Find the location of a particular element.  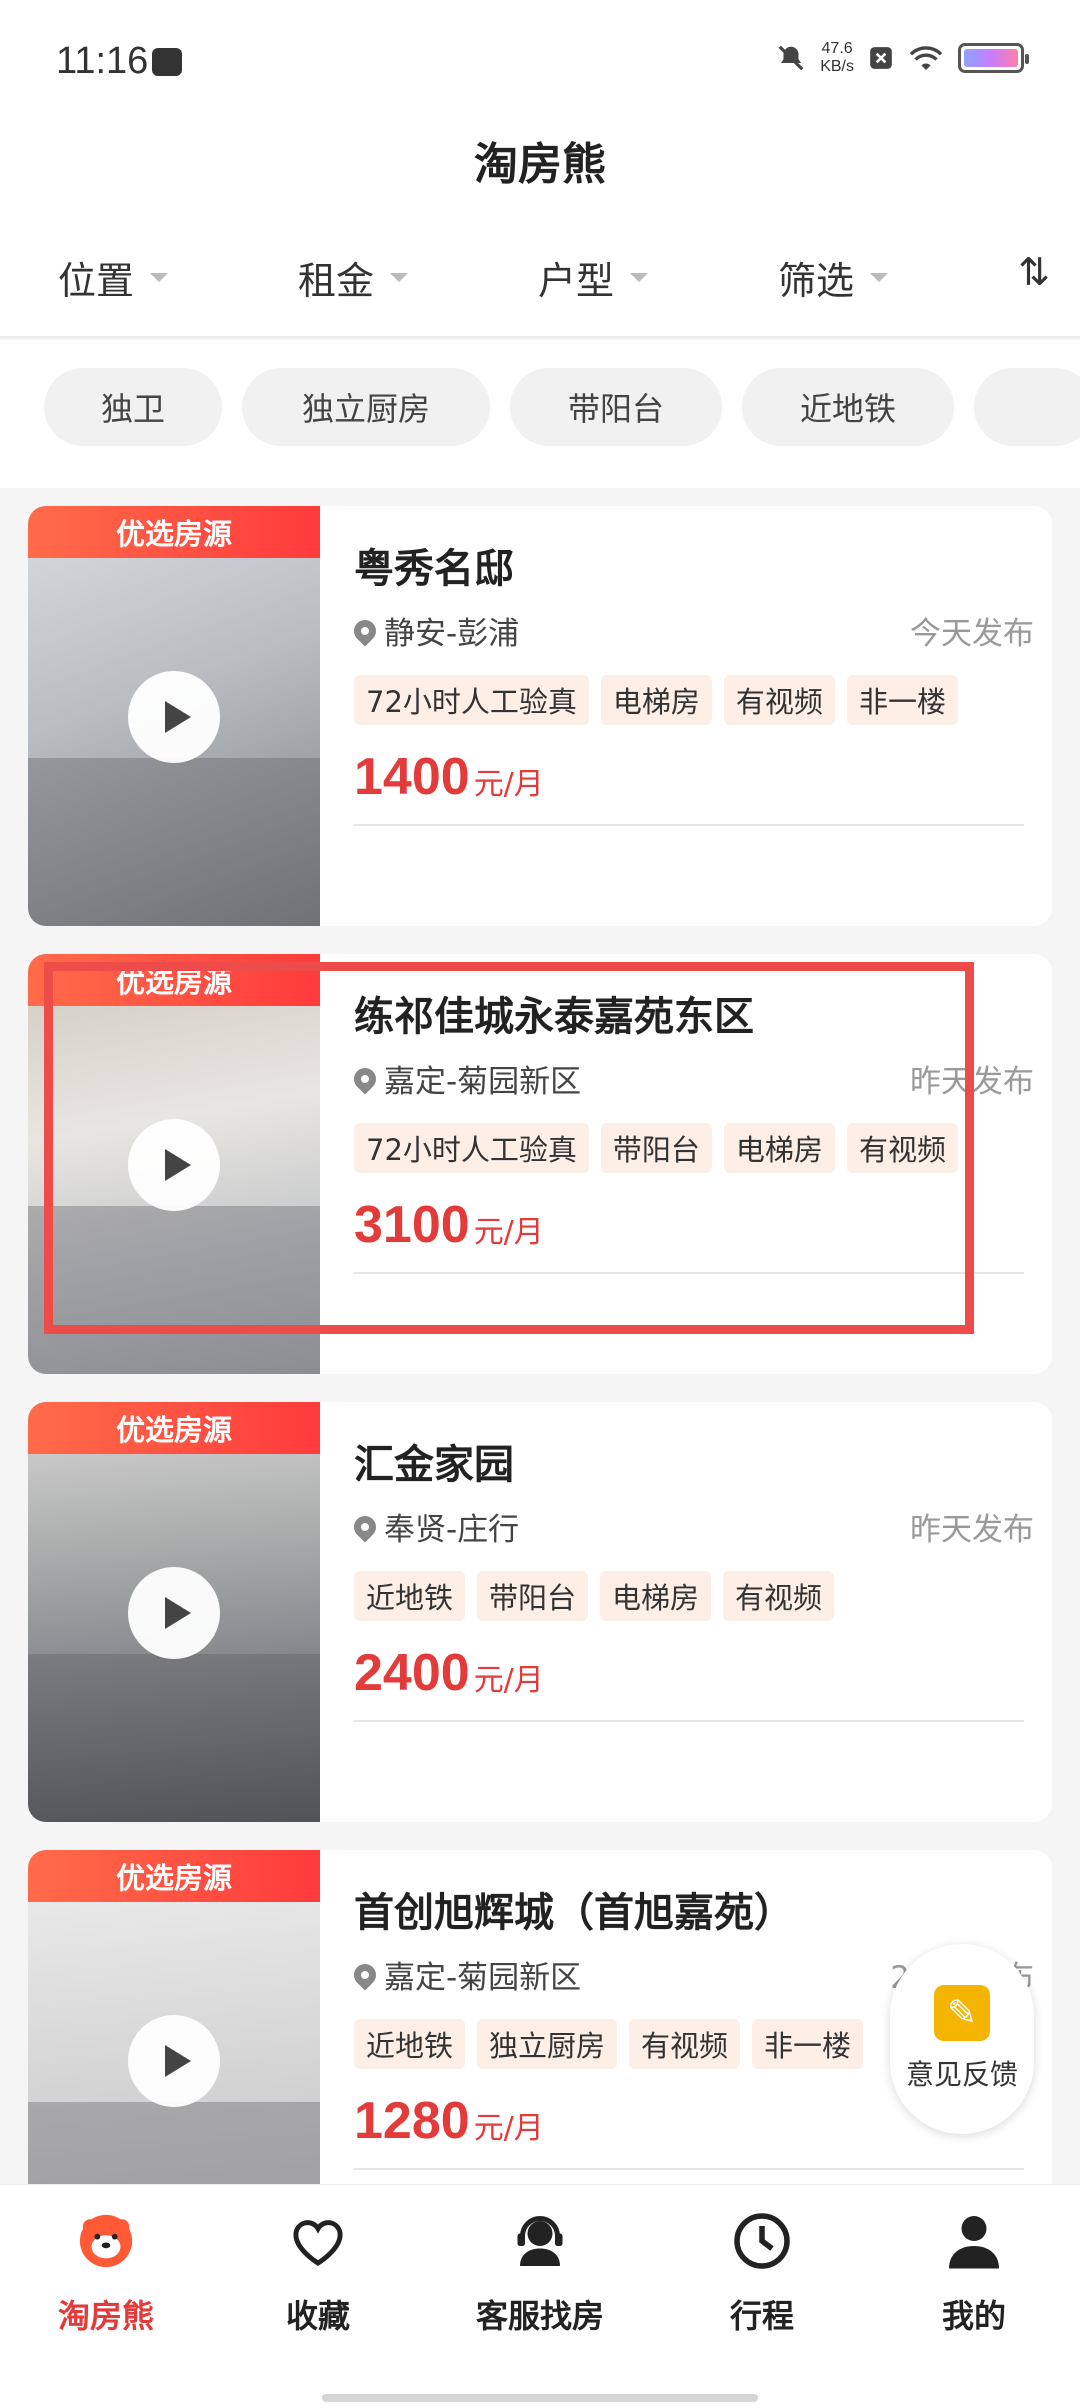

wifi-icon is located at coordinates (926, 58).